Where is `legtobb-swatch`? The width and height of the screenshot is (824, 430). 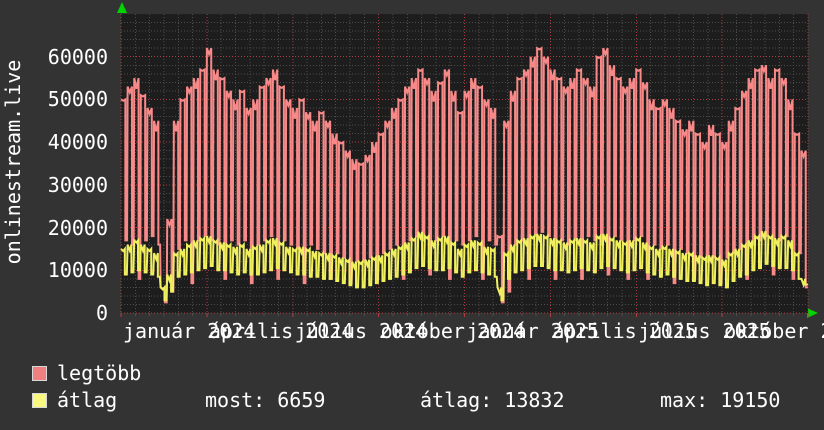
legtobb-swatch is located at coordinates (39, 373).